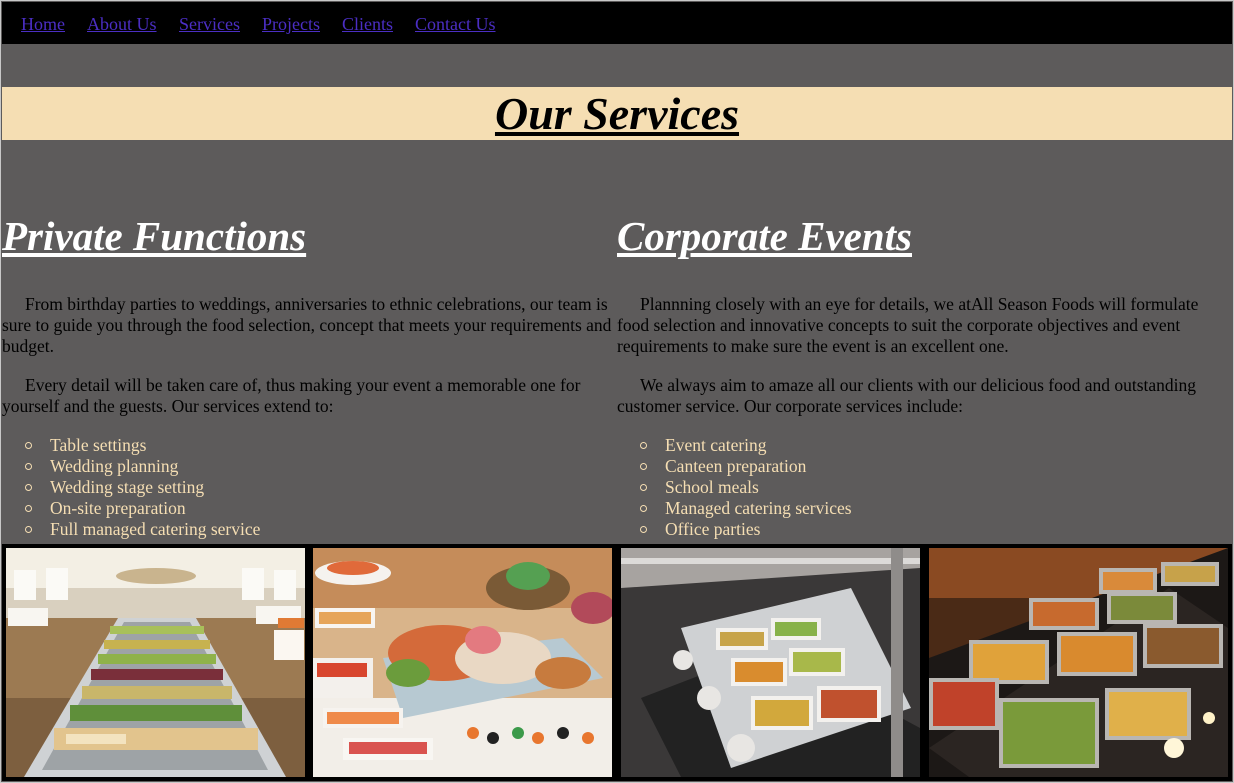 This screenshot has height=783, width=1234. Describe the element at coordinates (770, 662) in the screenshot. I see `buffet-counter-photo` at that location.